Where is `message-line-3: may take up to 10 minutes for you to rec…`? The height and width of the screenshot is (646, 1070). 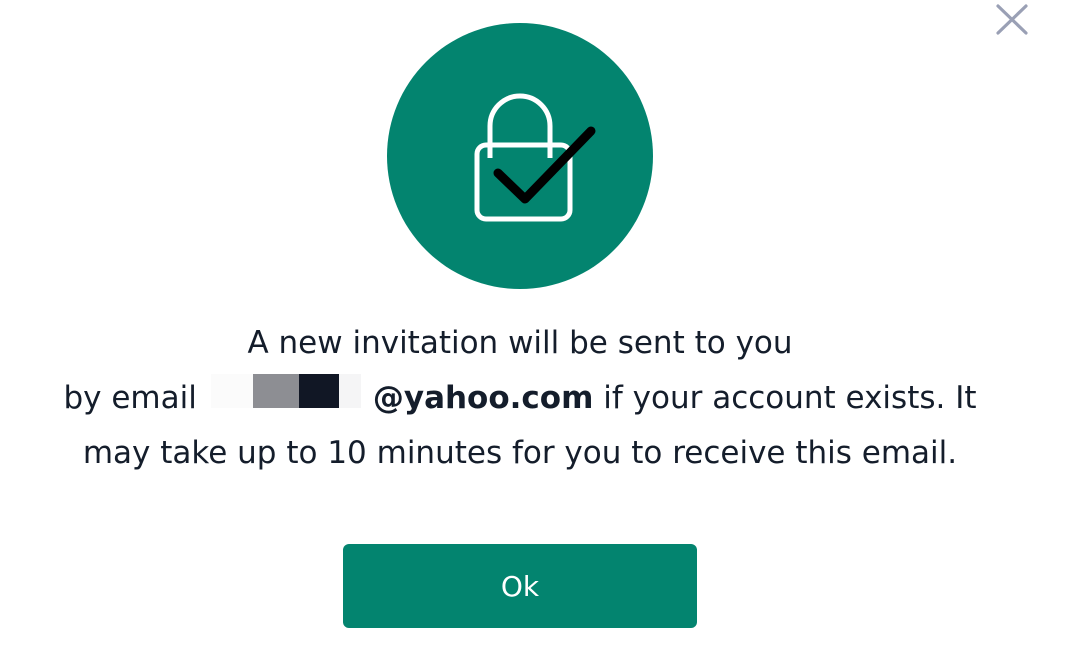 message-line-3: may take up to 10 minutes for you to rec… is located at coordinates (520, 453).